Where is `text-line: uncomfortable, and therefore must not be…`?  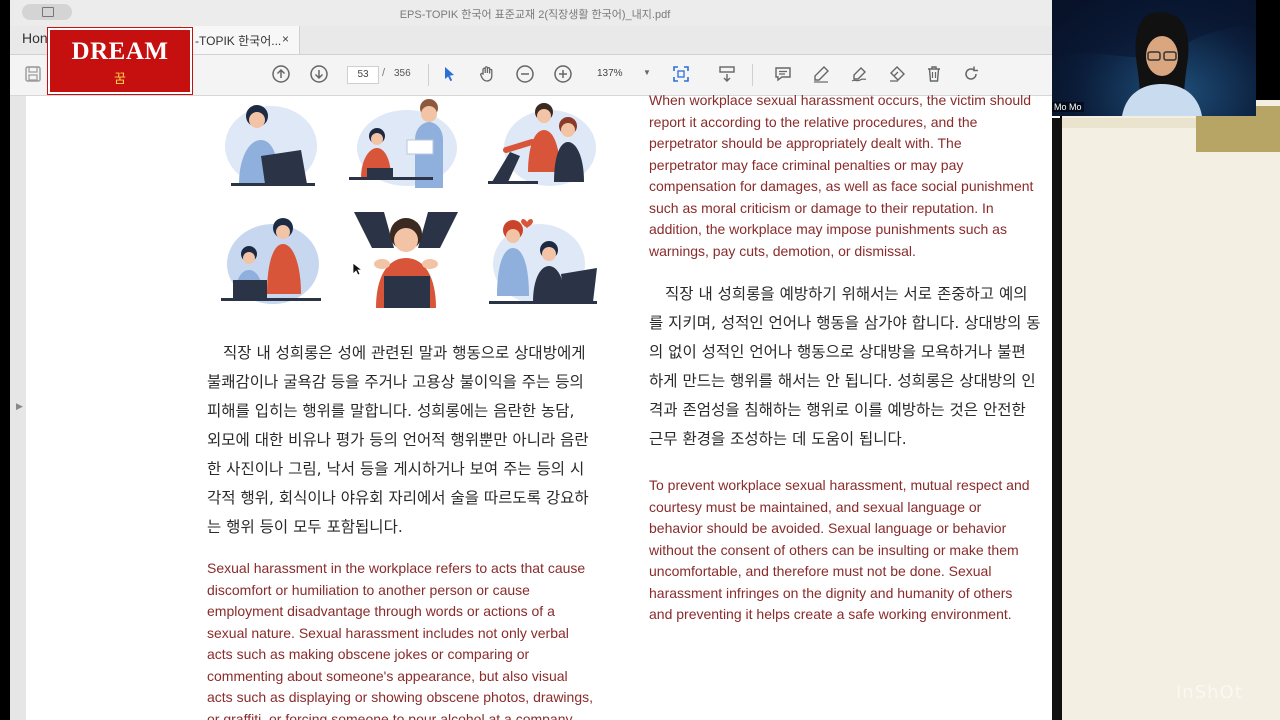 text-line: uncomfortable, and therefore must not be… is located at coordinates (820, 571).